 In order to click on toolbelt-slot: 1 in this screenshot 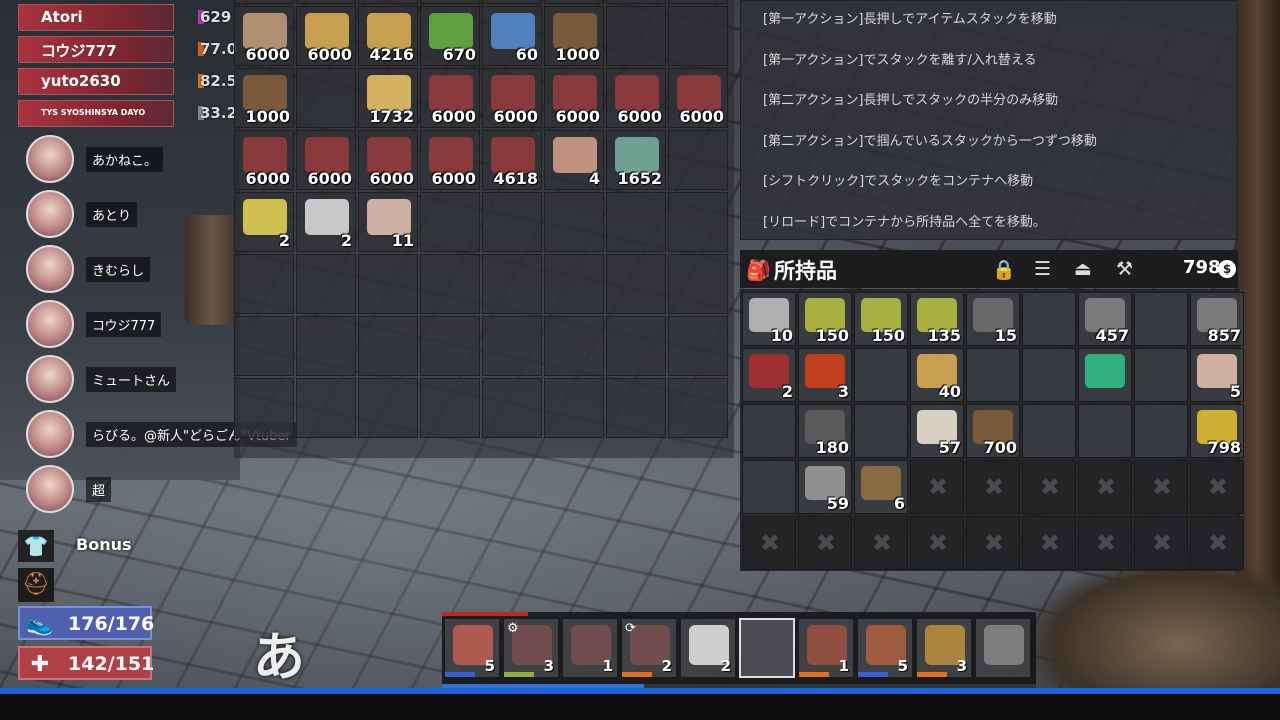, I will do `click(826, 648)`.